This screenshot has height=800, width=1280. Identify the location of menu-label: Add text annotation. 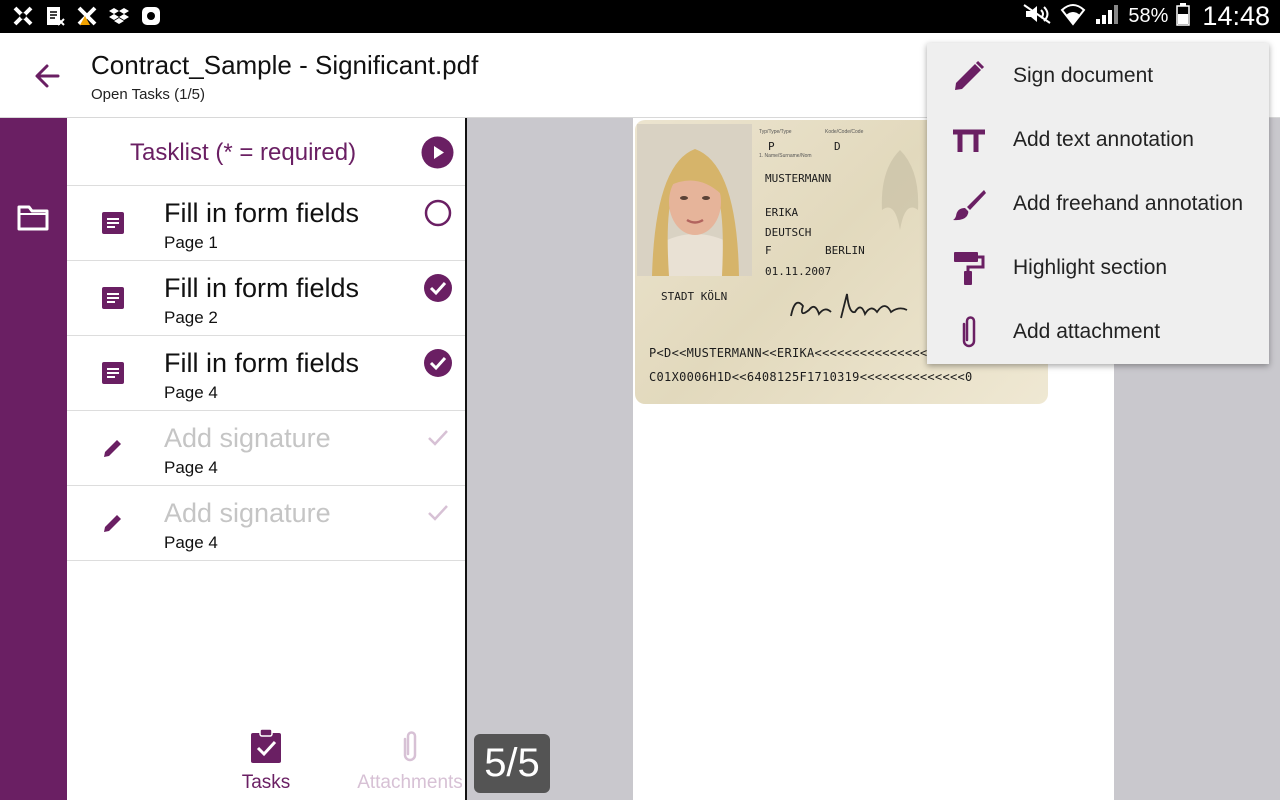
(1103, 139).